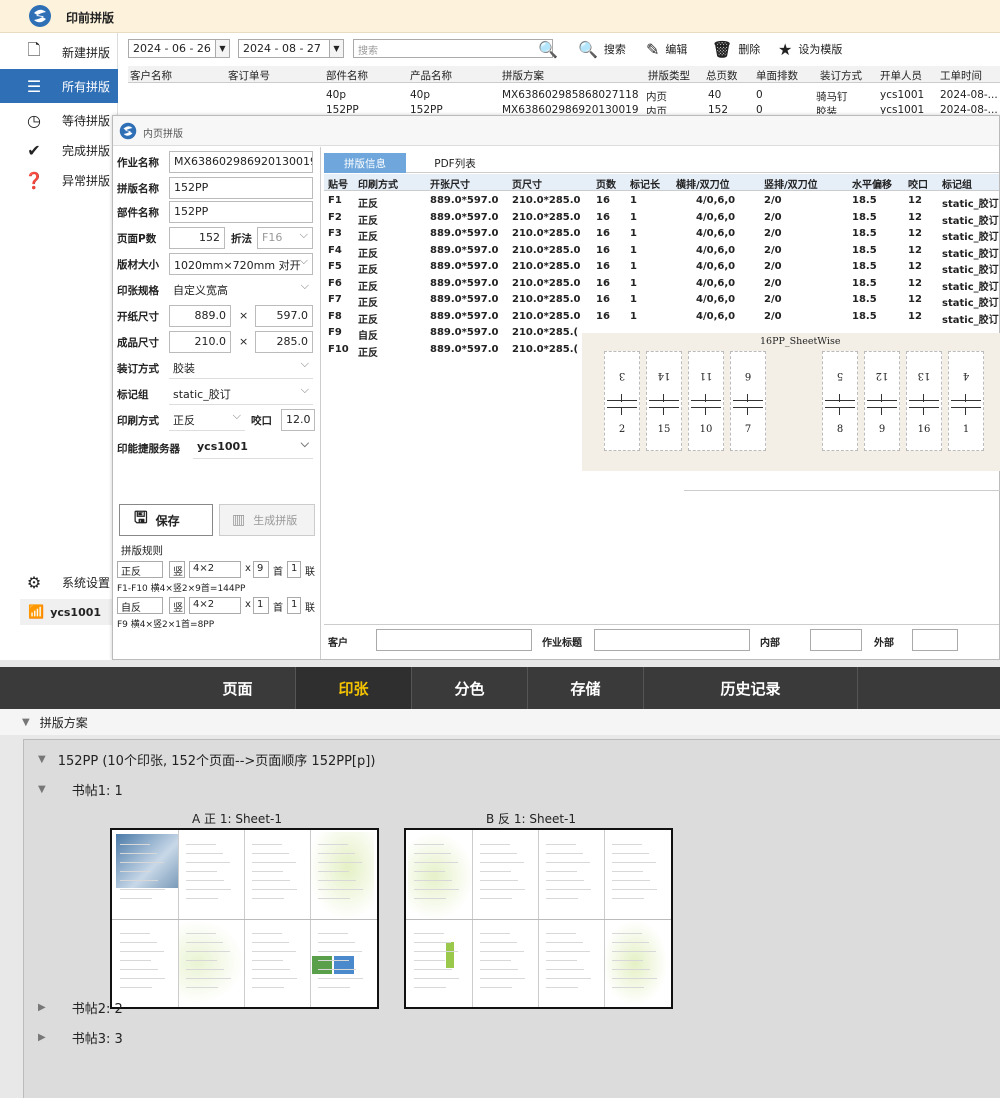  What do you see at coordinates (59, 52) in the screenshot?
I see `sidebar-item-new: 🗋 新建拼版` at bounding box center [59, 52].